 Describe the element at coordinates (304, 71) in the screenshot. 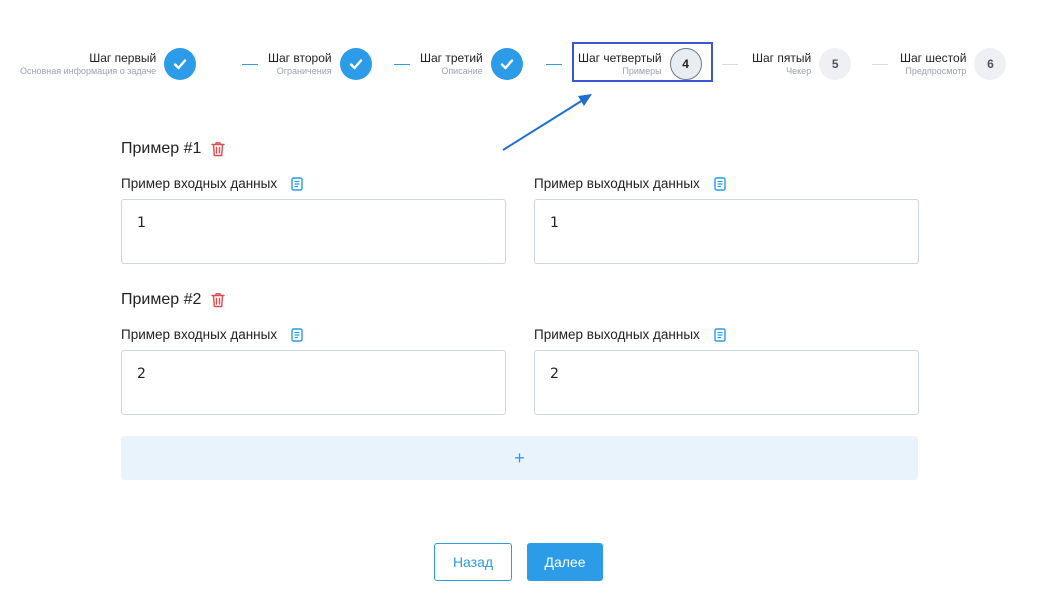

I see `step-subtitle: Ограничения` at that location.